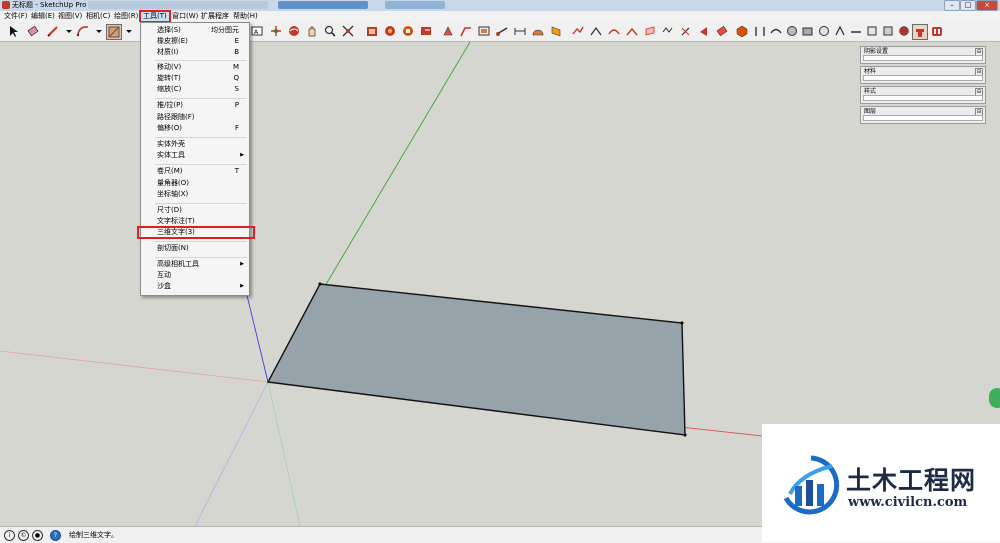  I want to click on menu-item-tape-measure: 卷尺(M) T, so click(195, 171).